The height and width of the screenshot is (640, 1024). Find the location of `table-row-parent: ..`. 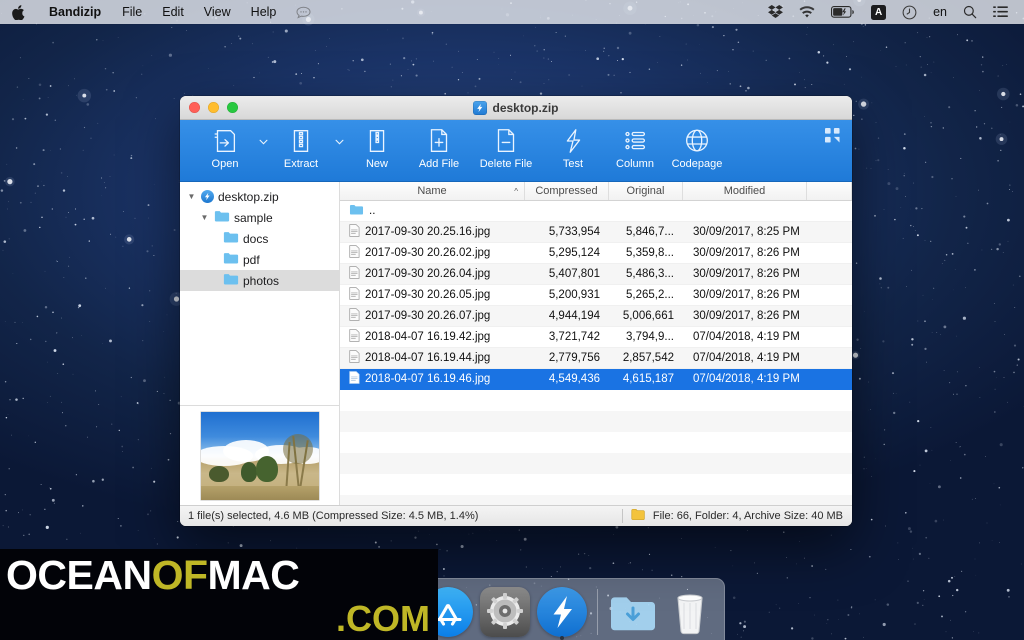

table-row-parent: .. is located at coordinates (596, 211).